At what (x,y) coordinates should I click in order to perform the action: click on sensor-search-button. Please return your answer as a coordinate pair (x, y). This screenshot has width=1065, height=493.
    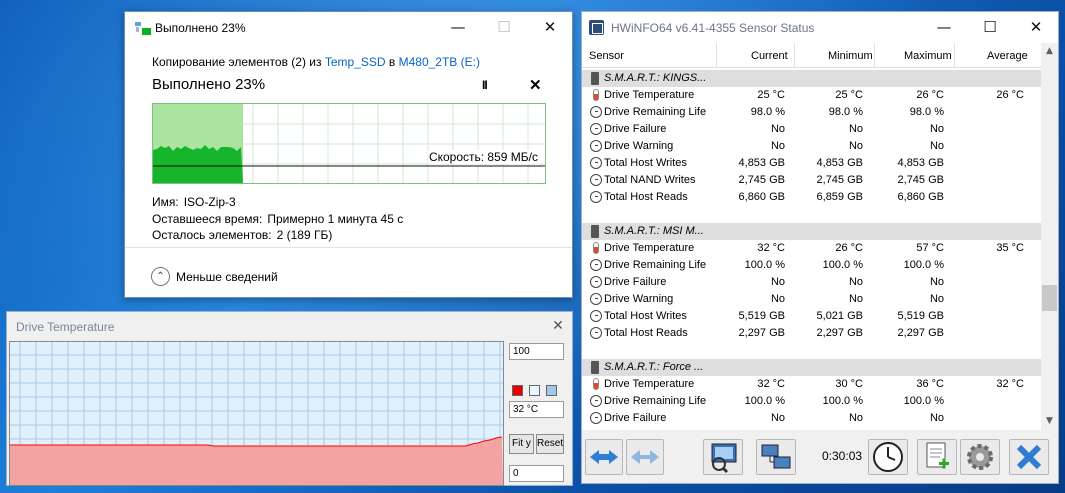
    Looking at the image, I should click on (723, 457).